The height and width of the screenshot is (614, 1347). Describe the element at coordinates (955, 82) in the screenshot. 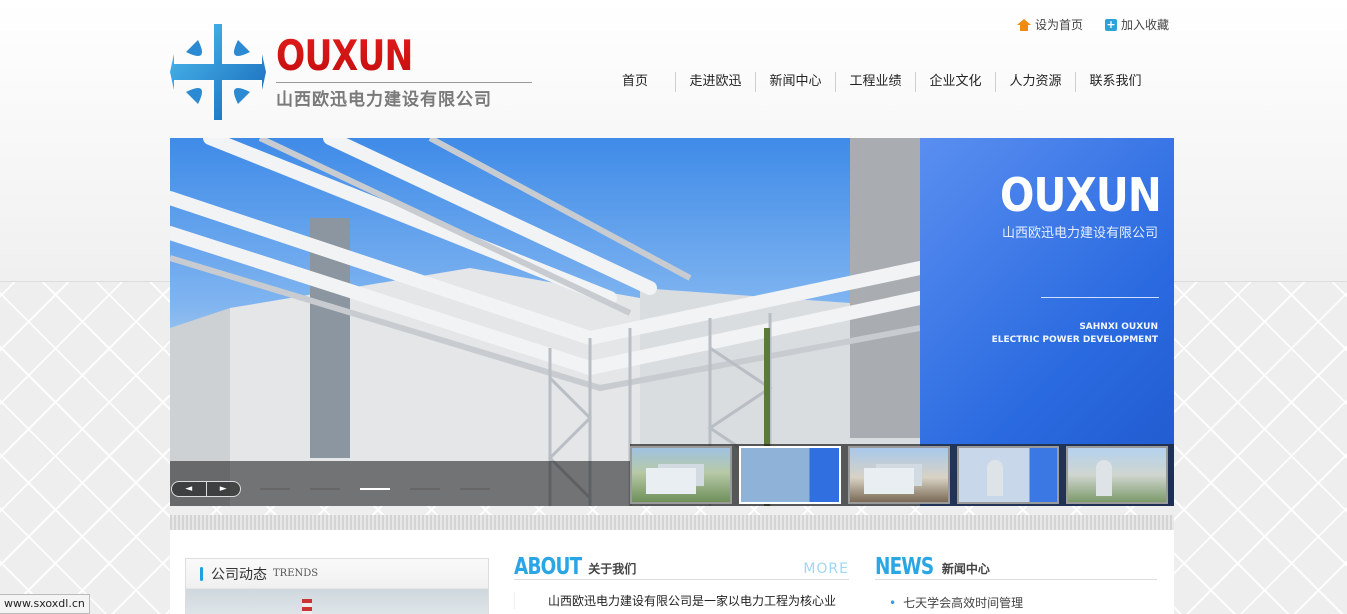

I see `nav-item-culture: 企业文化` at that location.